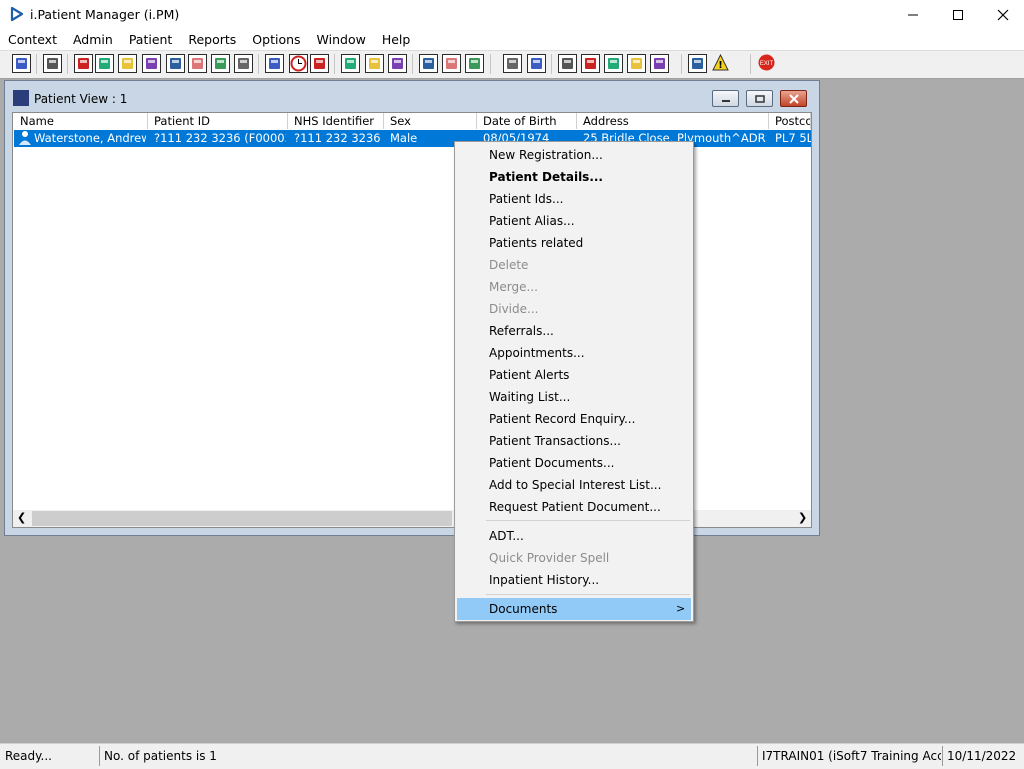 The width and height of the screenshot is (1024, 769). Describe the element at coordinates (242, 518) in the screenshot. I see `scrollbar-thumb` at that location.